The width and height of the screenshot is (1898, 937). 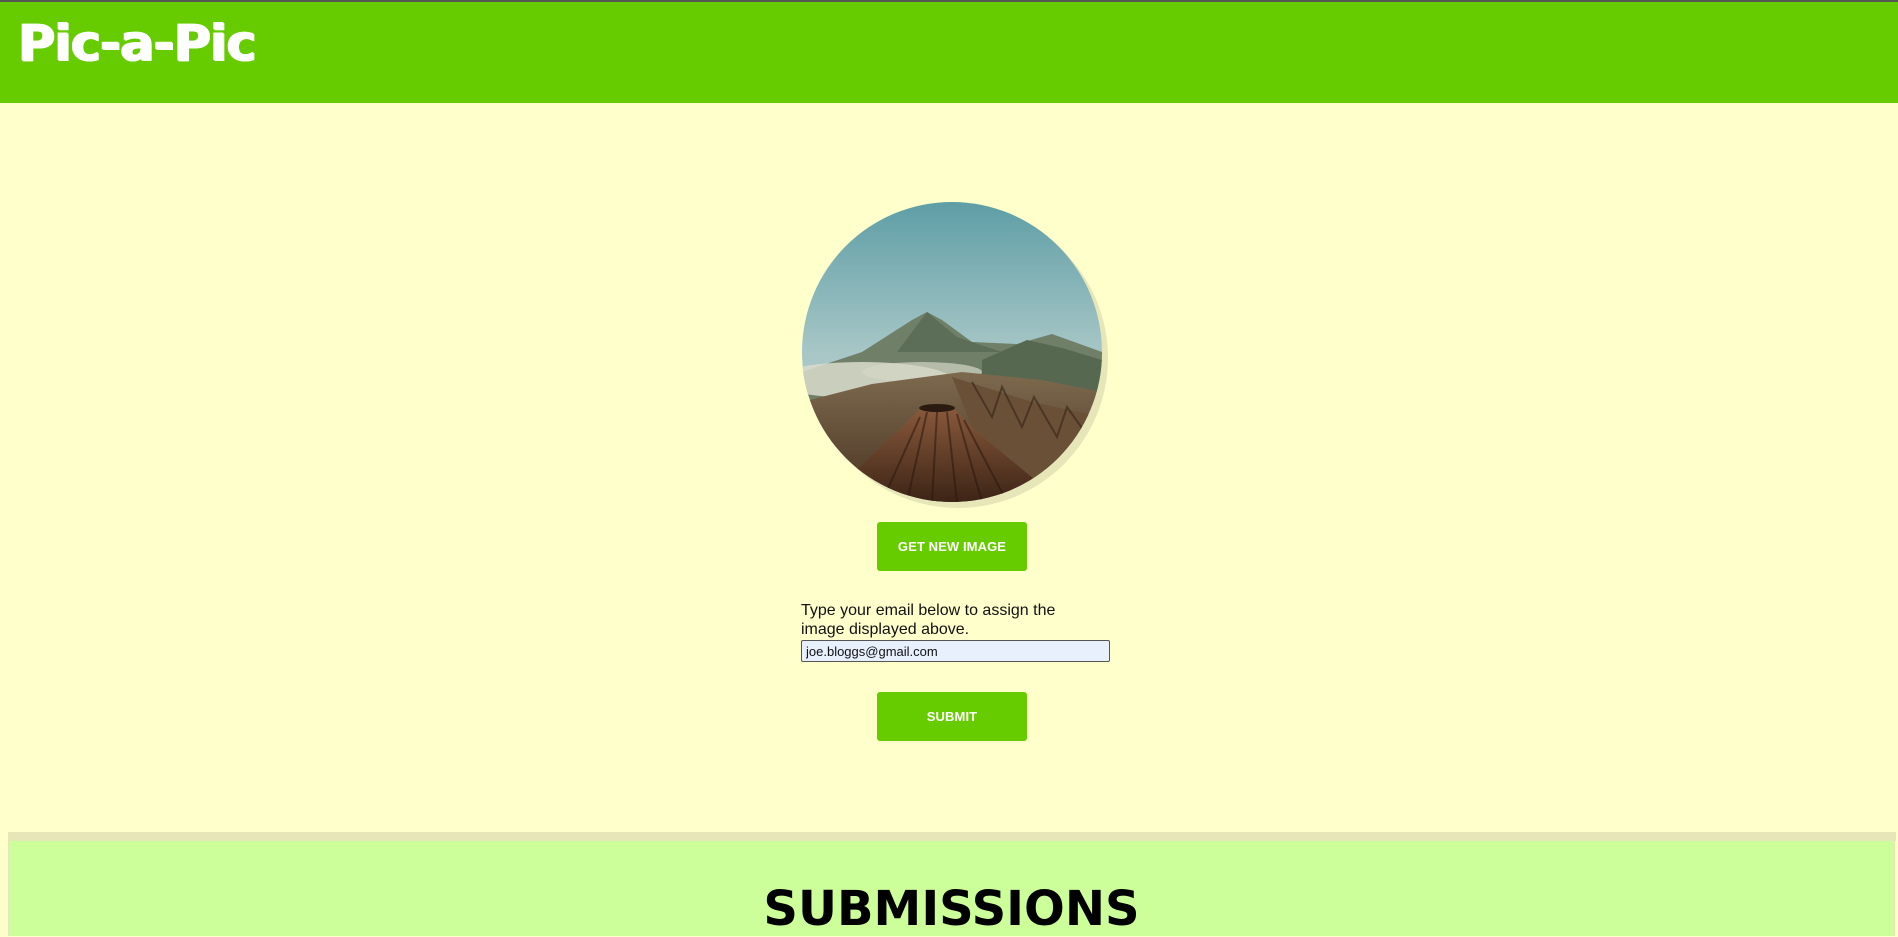 I want to click on submit-button: SUBMIT, so click(x=952, y=716).